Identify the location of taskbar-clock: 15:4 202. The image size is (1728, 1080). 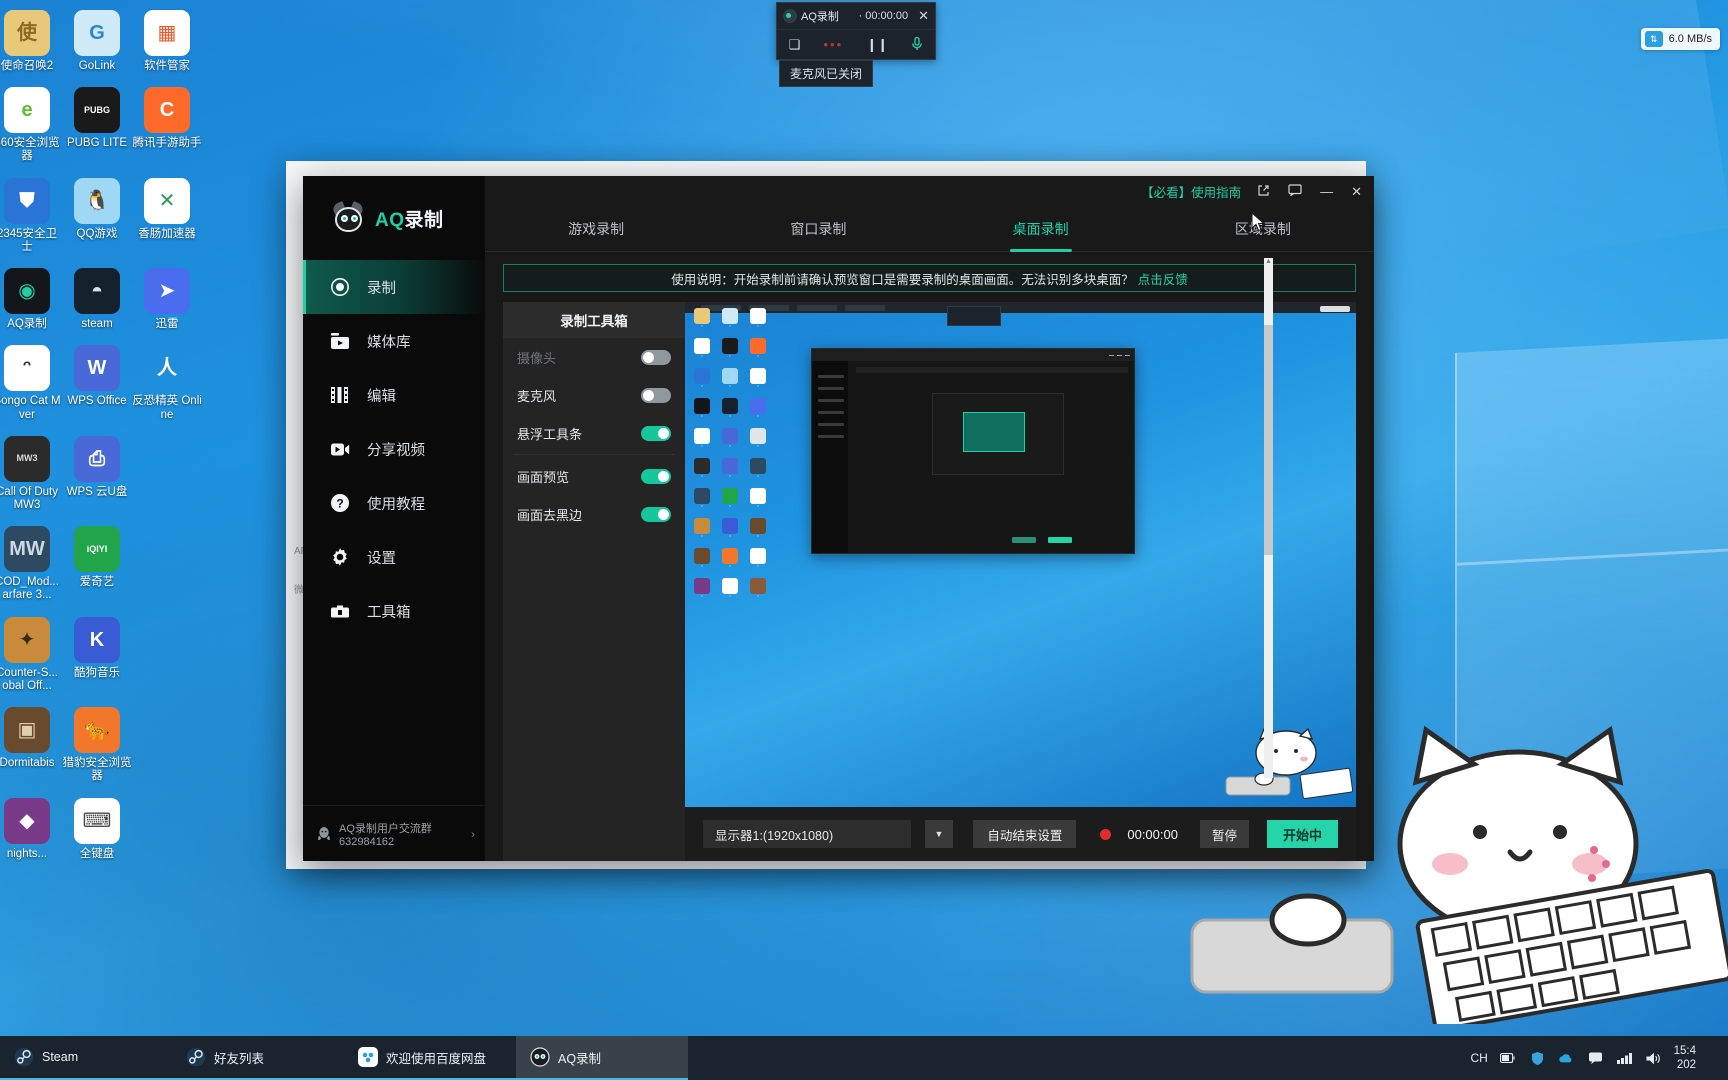
(1685, 1058).